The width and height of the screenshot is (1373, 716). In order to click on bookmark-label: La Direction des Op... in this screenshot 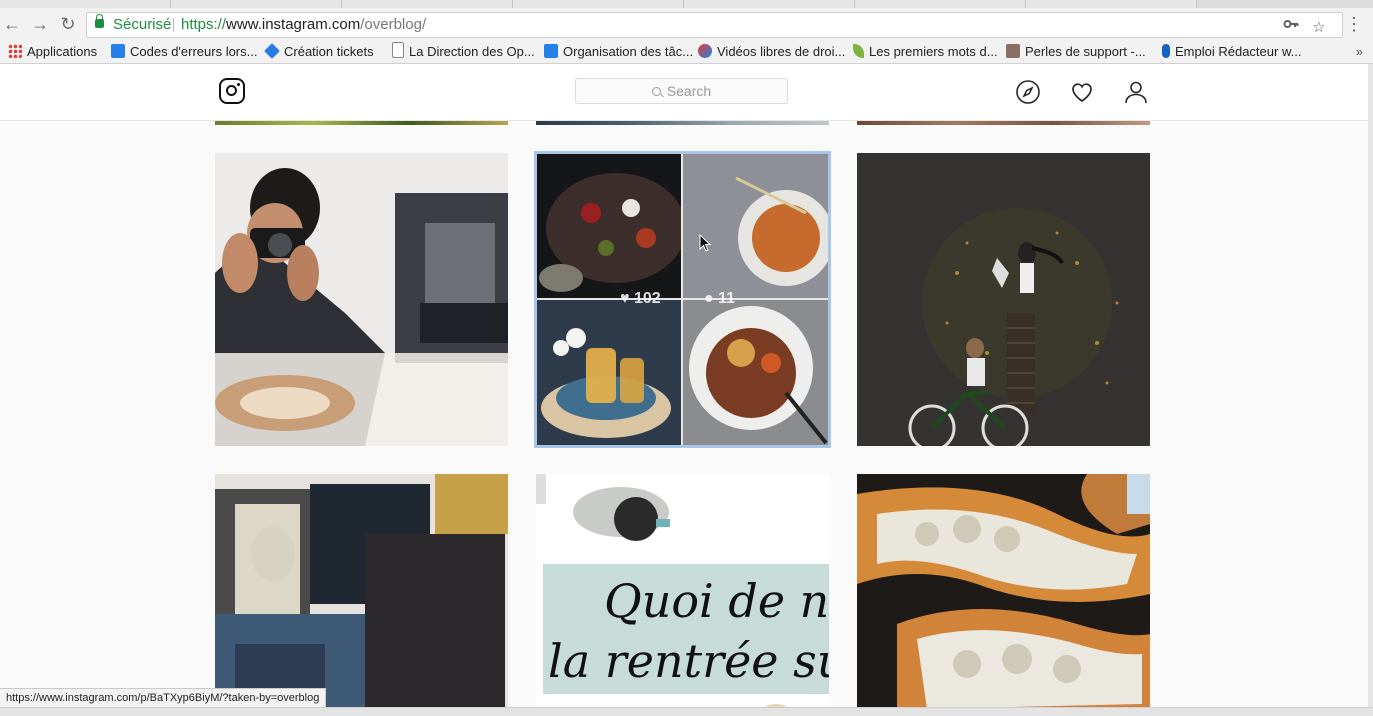, I will do `click(472, 51)`.